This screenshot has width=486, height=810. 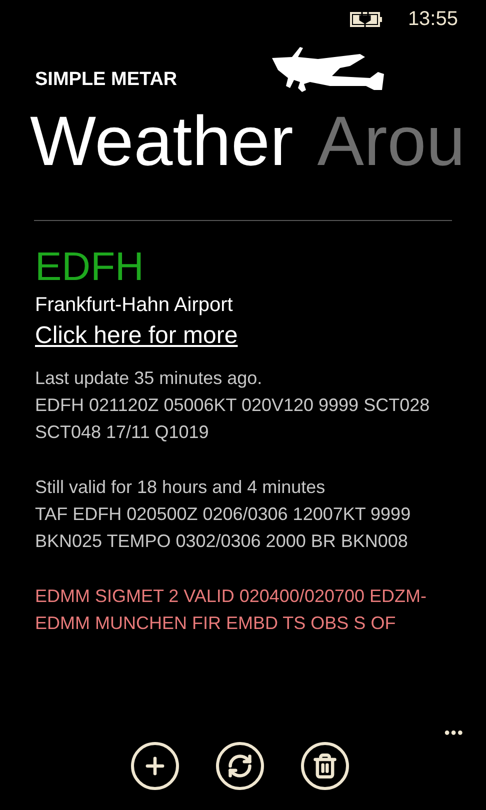 I want to click on station-code: EDFH, so click(x=90, y=267).